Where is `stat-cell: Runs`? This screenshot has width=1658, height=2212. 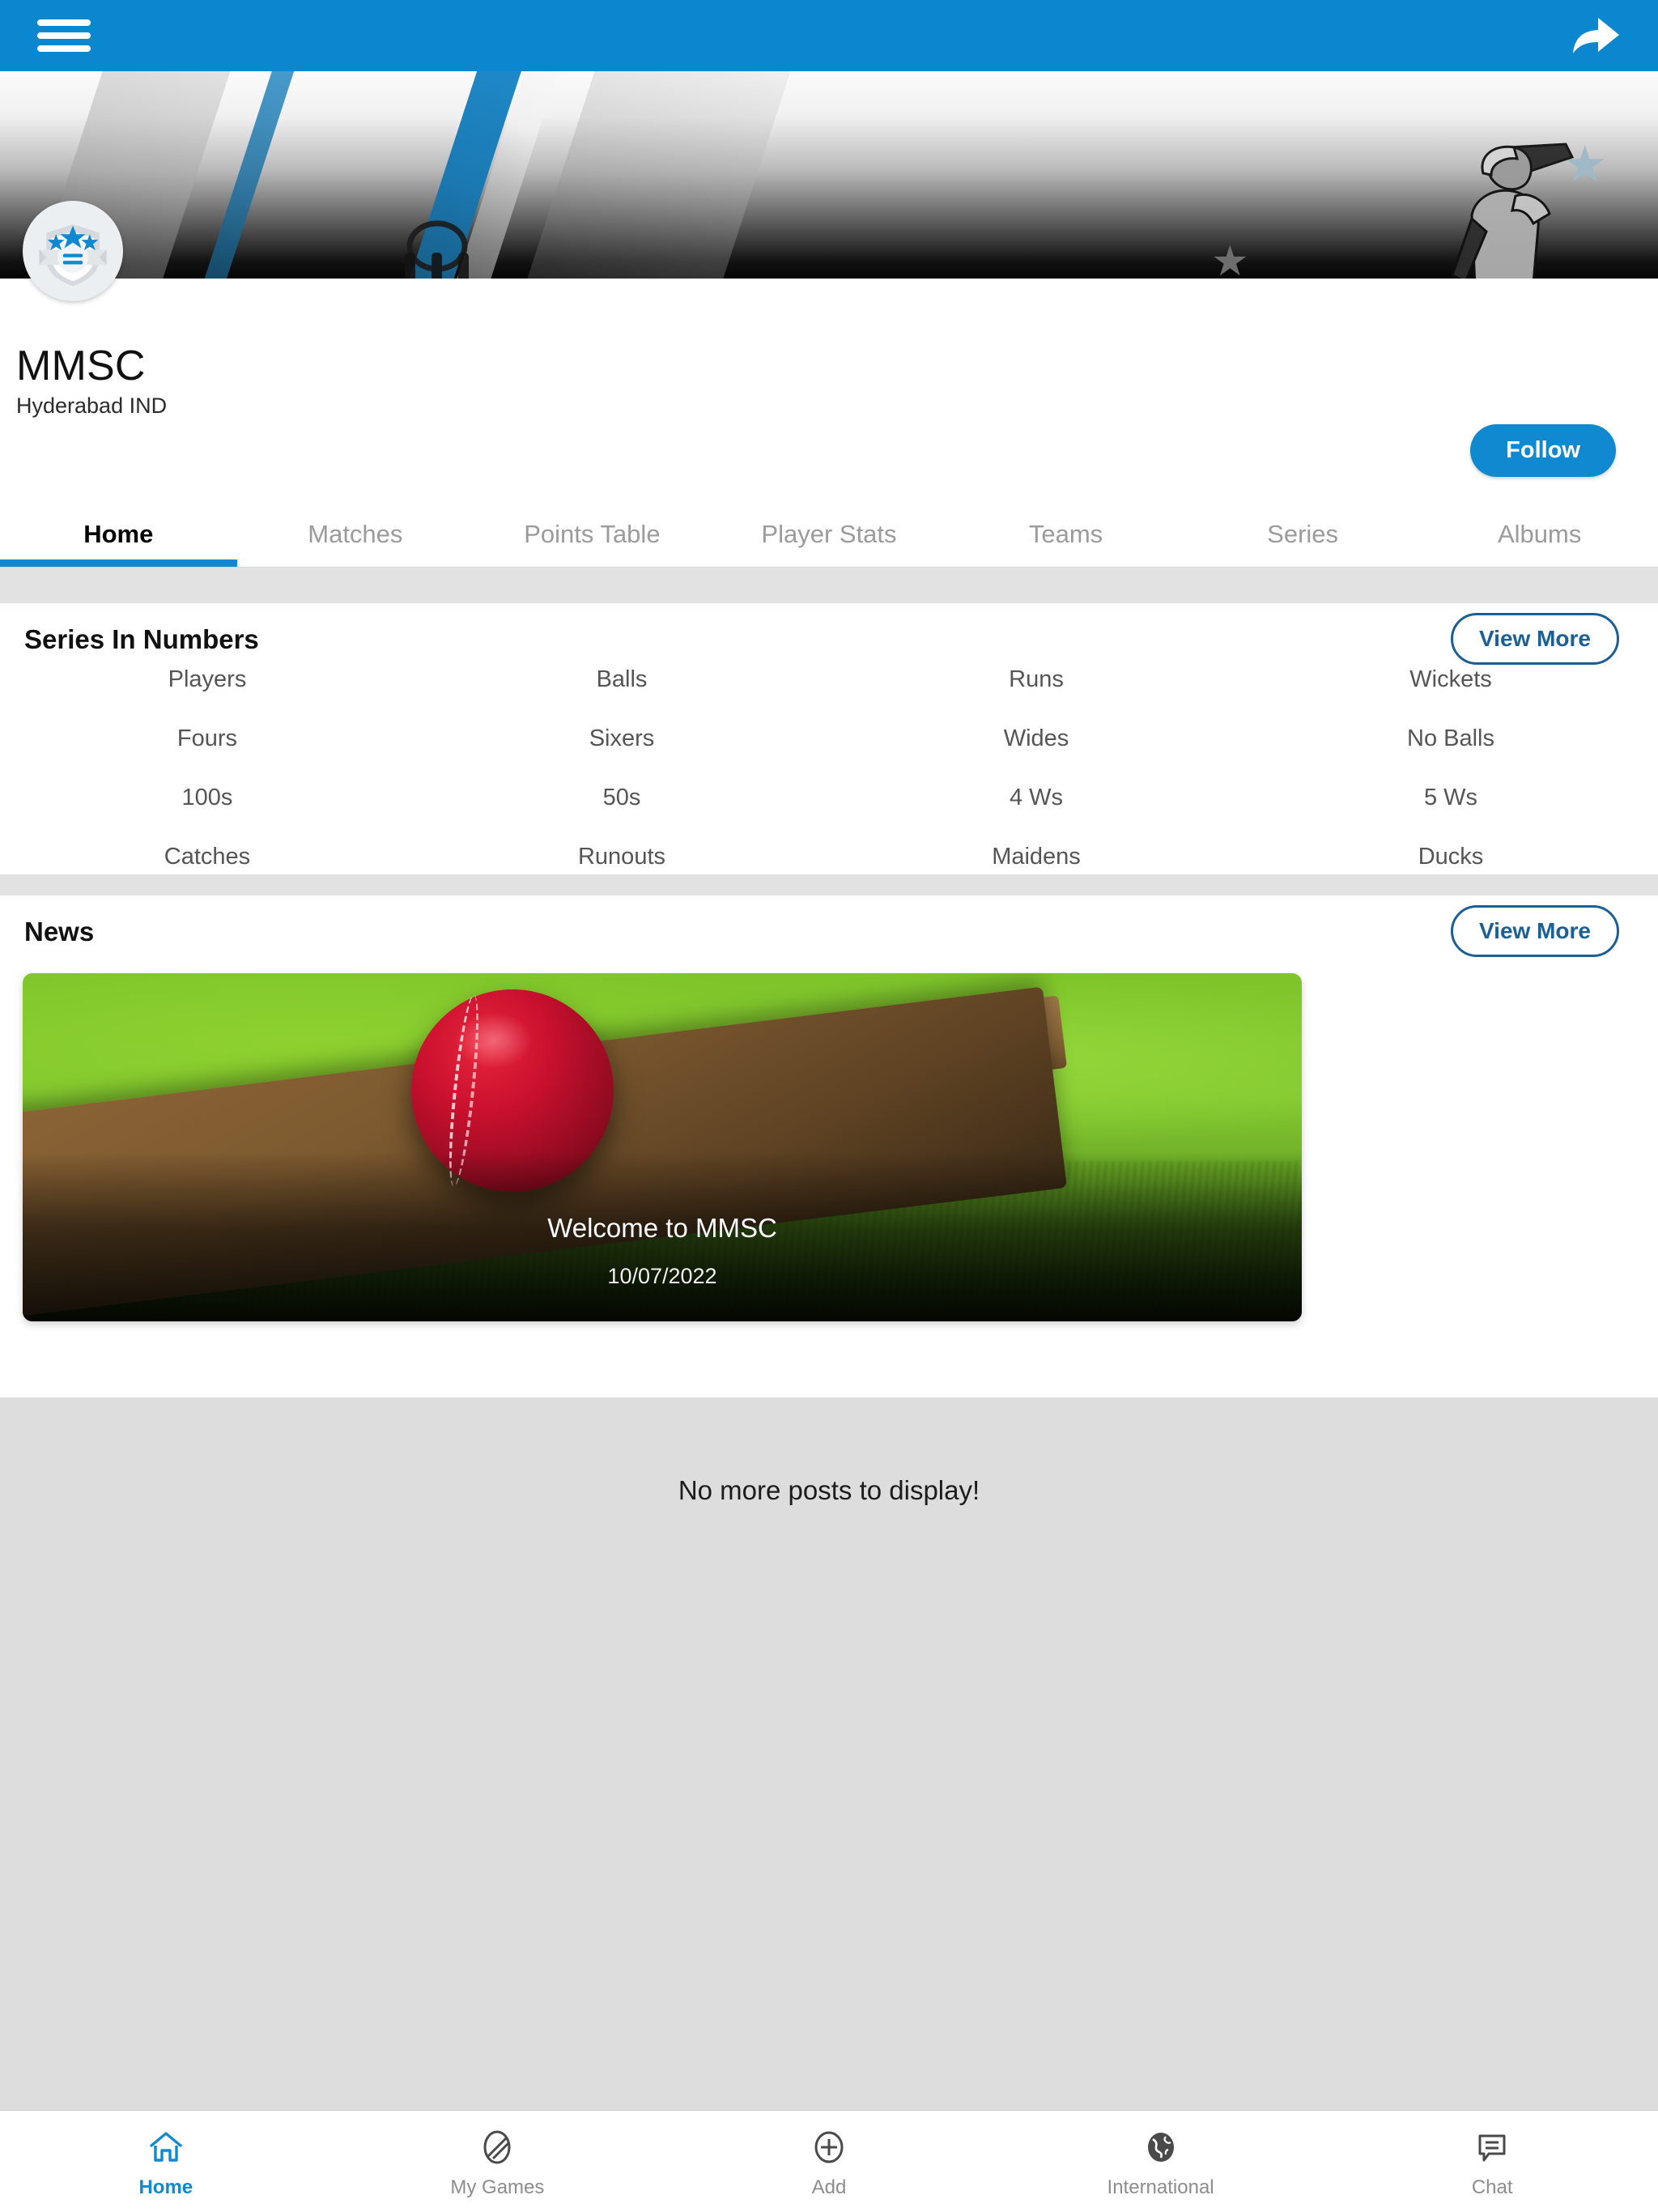
stat-cell: Runs is located at coordinates (1036, 680).